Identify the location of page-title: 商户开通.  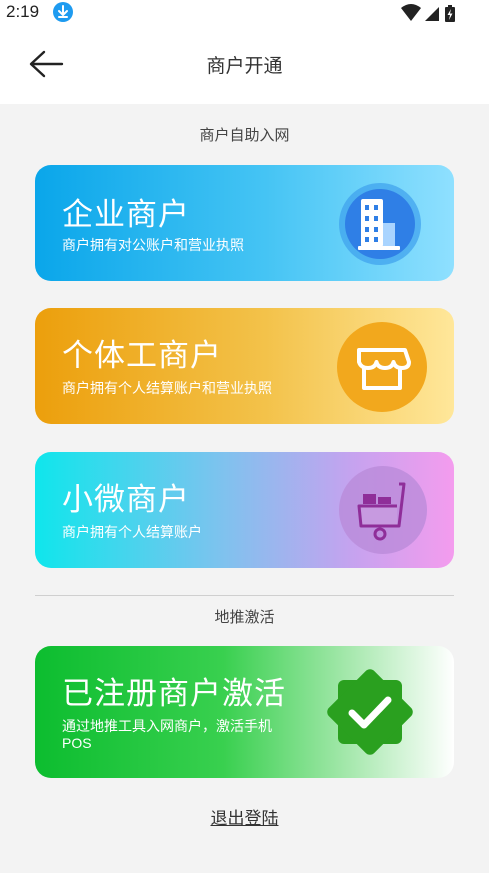
(244, 66).